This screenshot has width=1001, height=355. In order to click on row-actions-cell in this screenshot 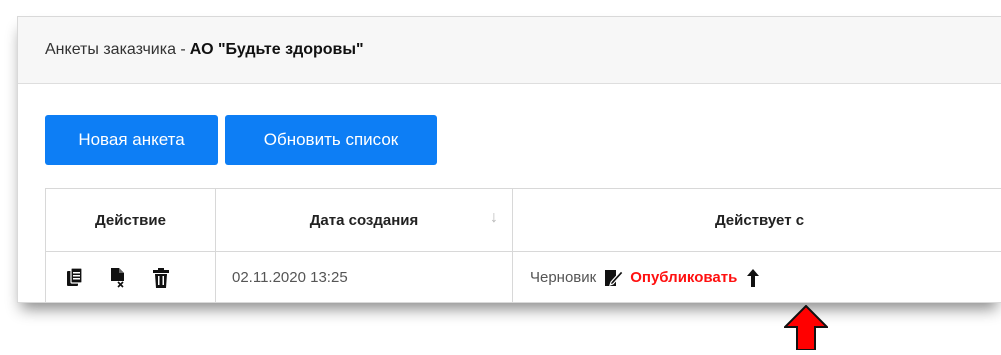, I will do `click(131, 277)`.